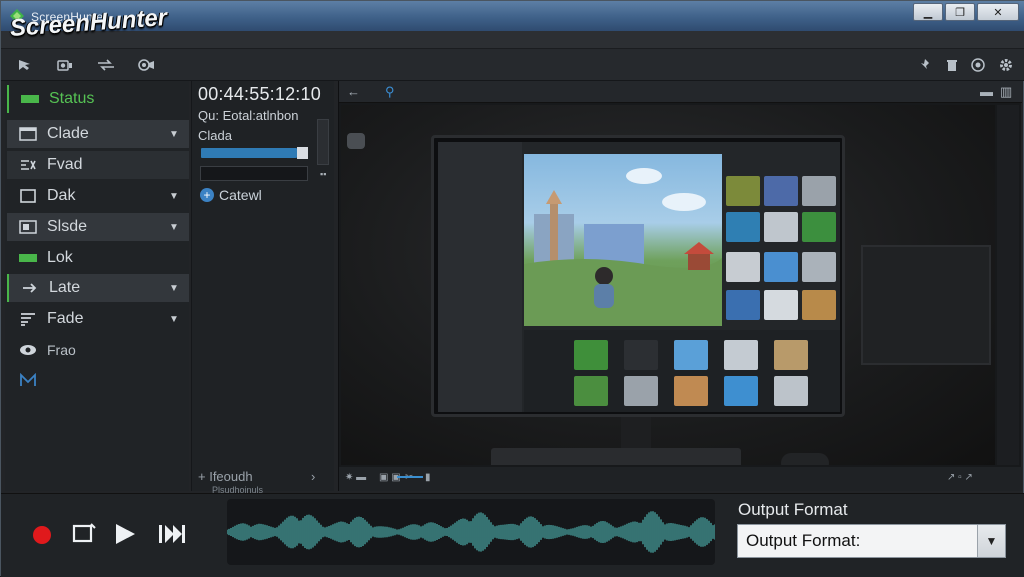 This screenshot has height=577, width=1024. What do you see at coordinates (172, 537) in the screenshot?
I see `skip-forward-button` at bounding box center [172, 537].